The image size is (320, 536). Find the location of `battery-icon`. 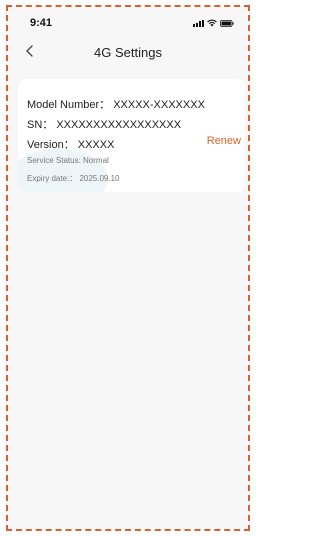

battery-icon is located at coordinates (227, 23).